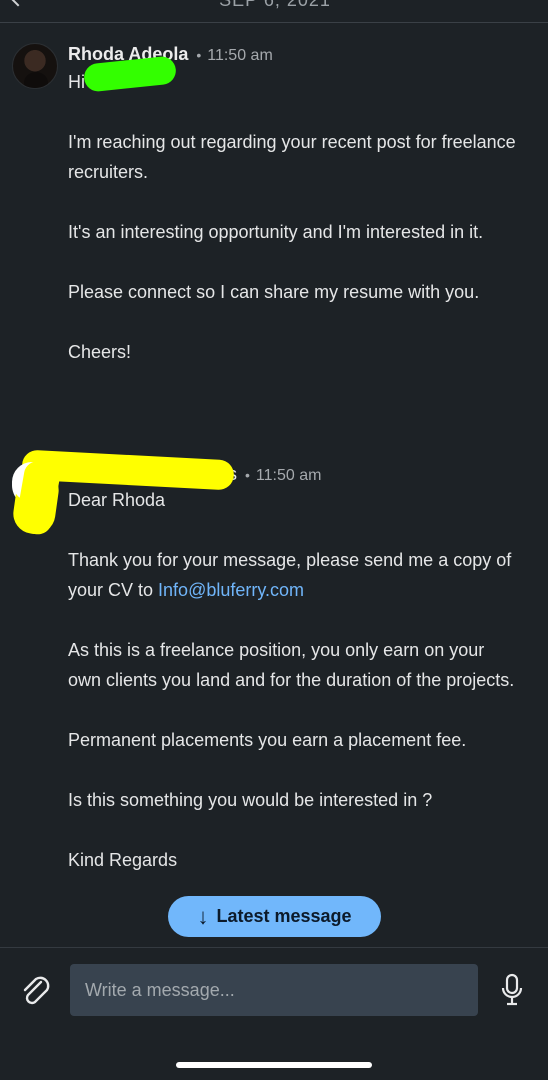 This screenshot has height=1080, width=548. What do you see at coordinates (284, 916) in the screenshot?
I see `latest-message-label: Latest message` at bounding box center [284, 916].